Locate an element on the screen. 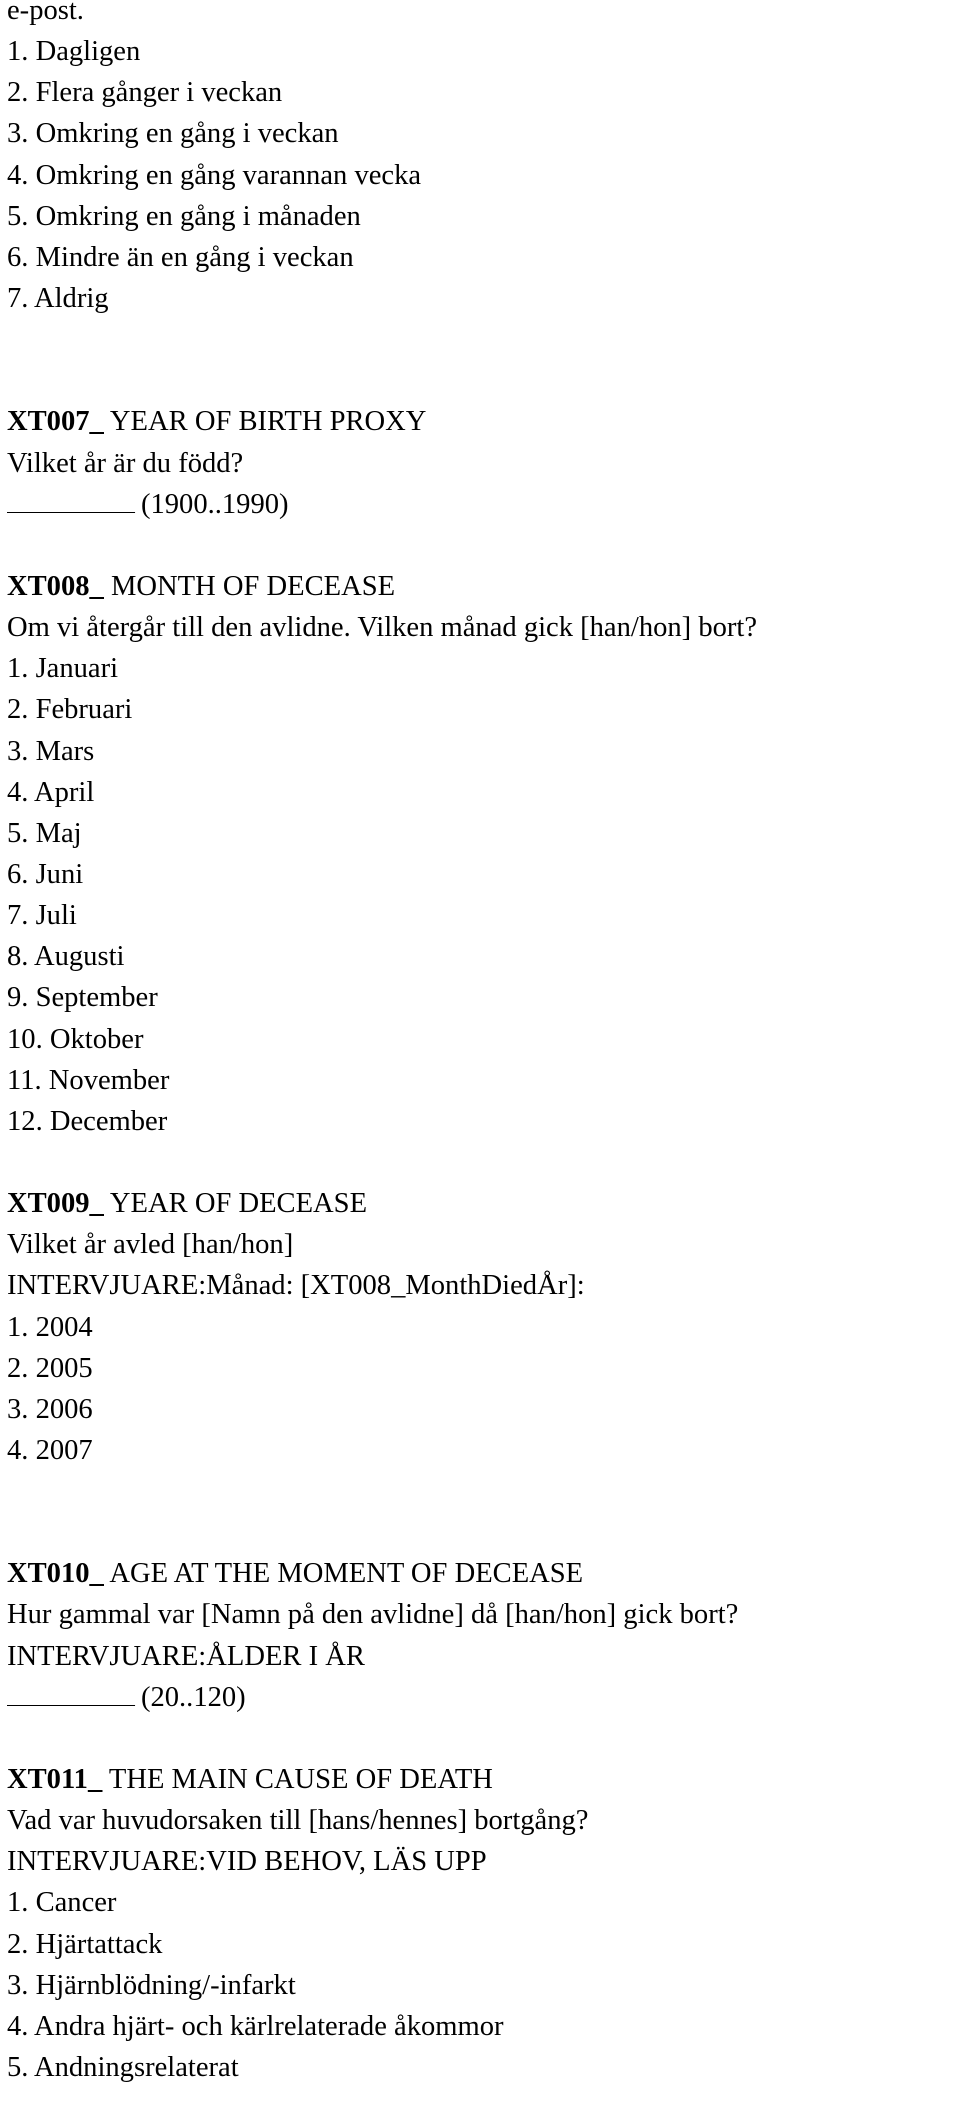 This screenshot has height=2111, width=960. previous-question-tail: e-post. is located at coordinates (45, 13).